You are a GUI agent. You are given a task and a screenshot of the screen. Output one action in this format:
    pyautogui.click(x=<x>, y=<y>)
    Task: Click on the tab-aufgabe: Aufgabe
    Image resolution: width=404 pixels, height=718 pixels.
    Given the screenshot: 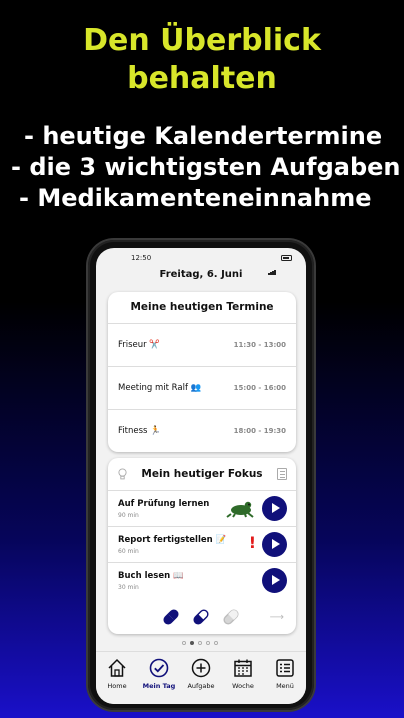 What is the action you would take?
    pyautogui.click(x=201, y=677)
    